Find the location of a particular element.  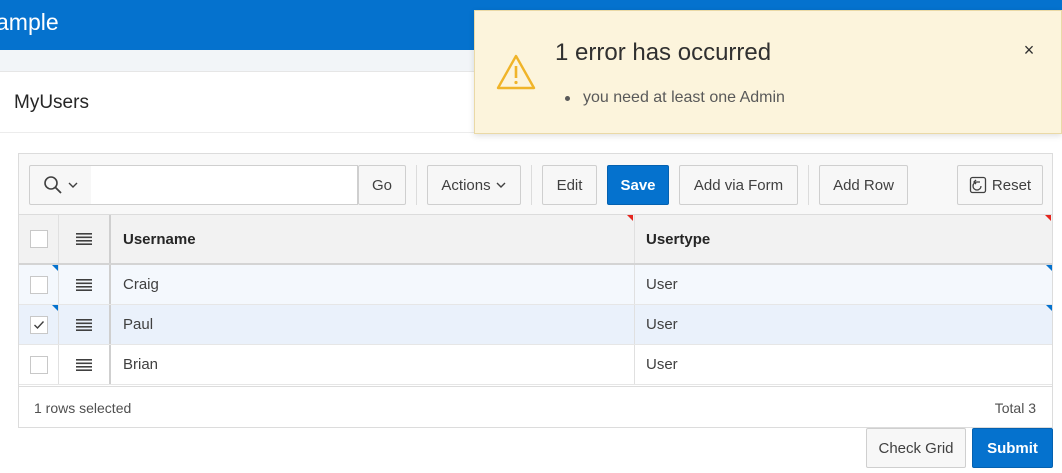

close-button: × is located at coordinates (1029, 50).